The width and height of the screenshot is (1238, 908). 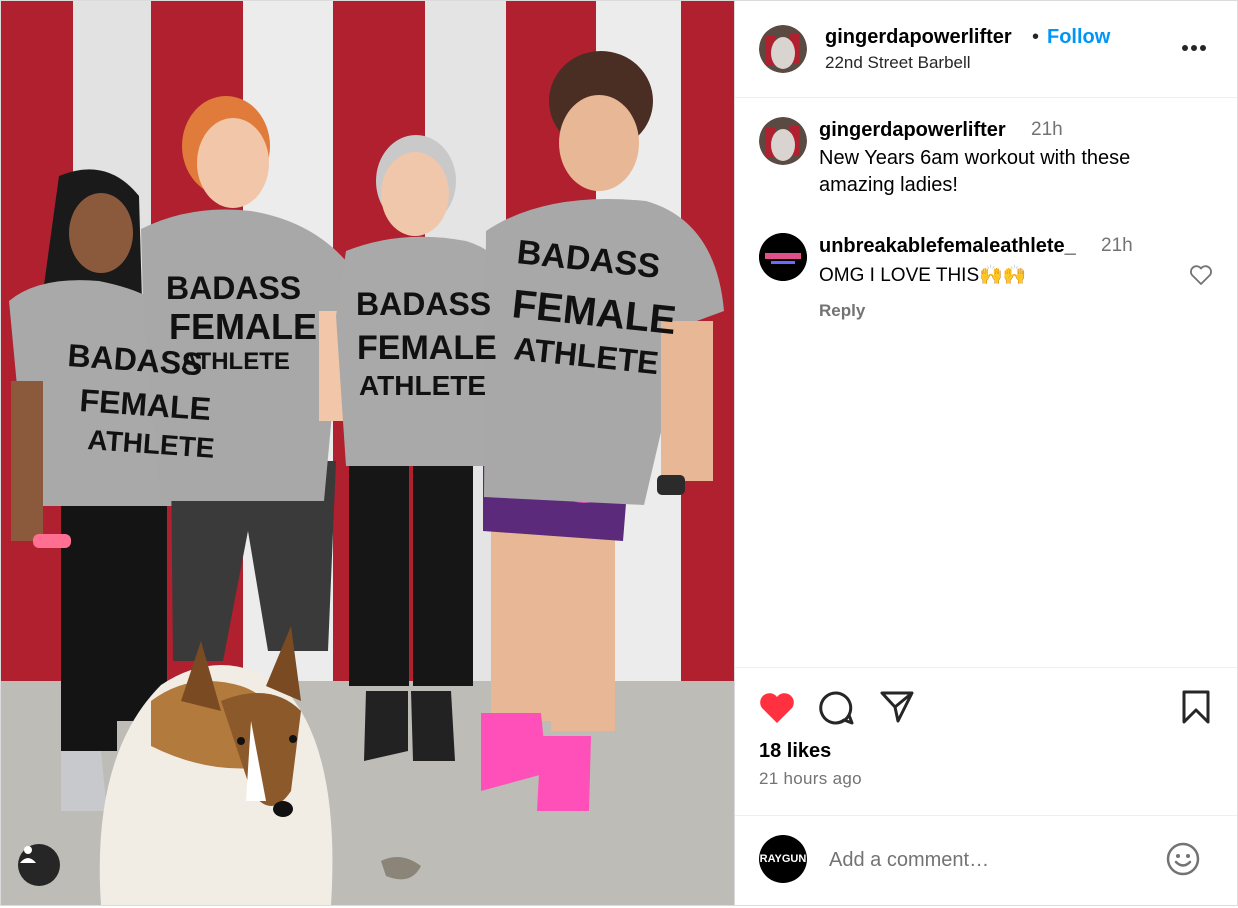 I want to click on shirt-3-line-1: BADASS, so click(x=423, y=304).